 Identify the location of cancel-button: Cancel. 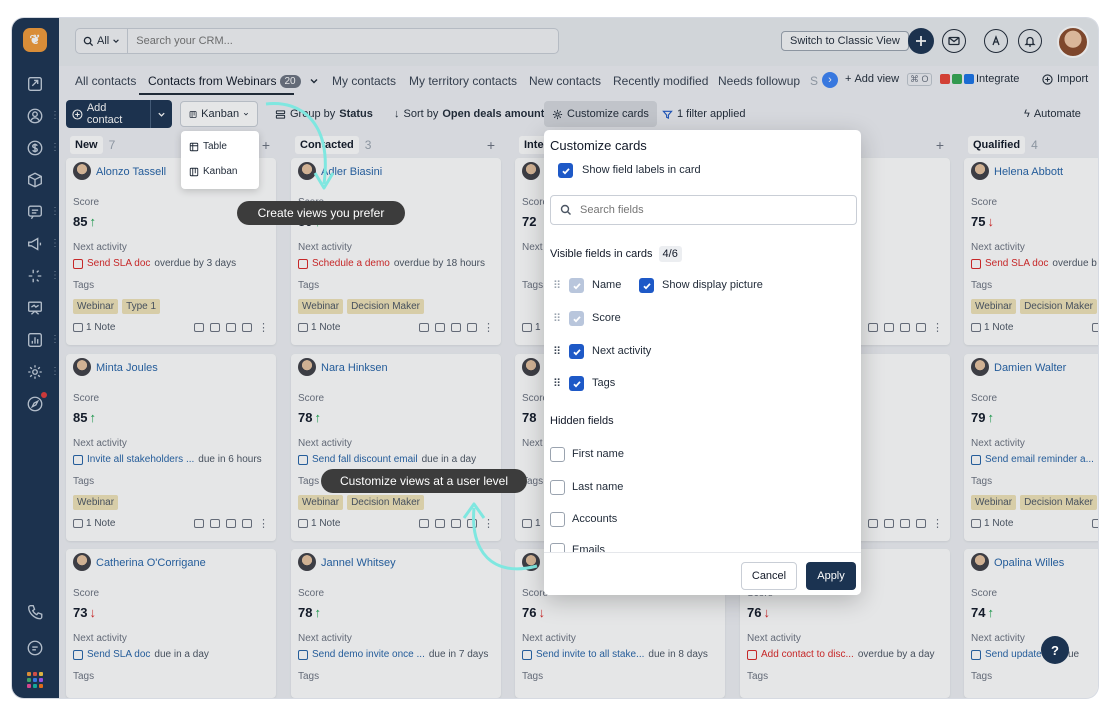
(769, 576).